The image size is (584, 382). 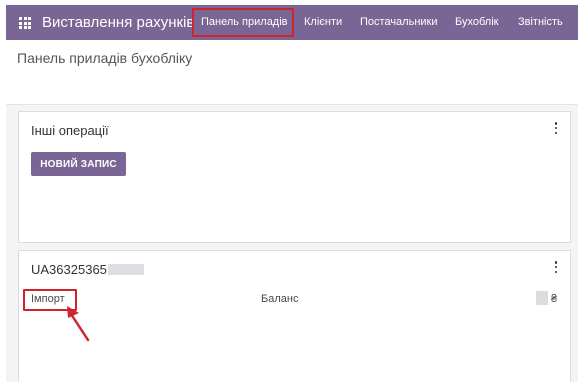 What do you see at coordinates (78, 164) in the screenshot?
I see `new-entry-button: НОВИЙ ЗАПИС` at bounding box center [78, 164].